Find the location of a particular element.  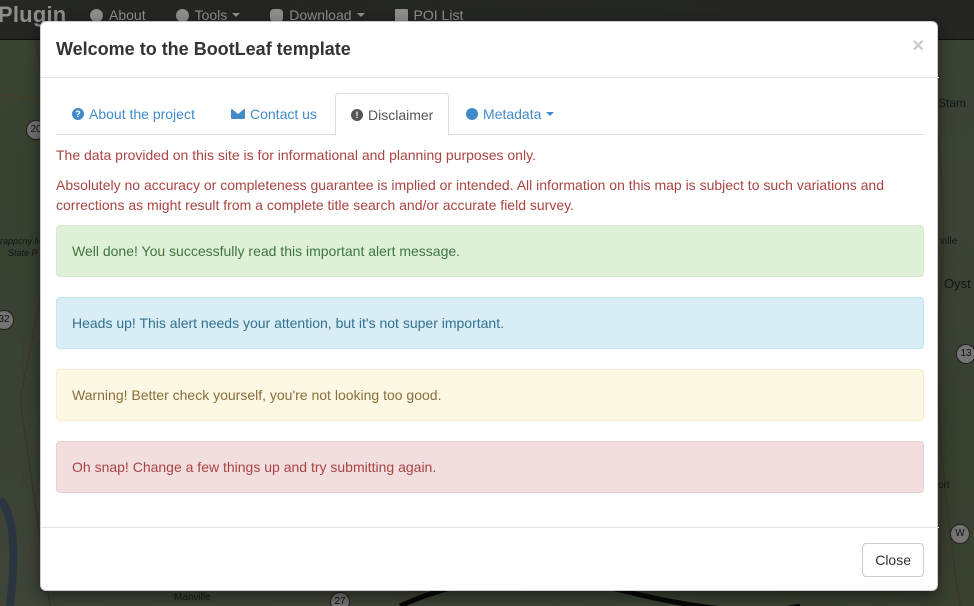

modal-footer: Close is located at coordinates (490, 559).